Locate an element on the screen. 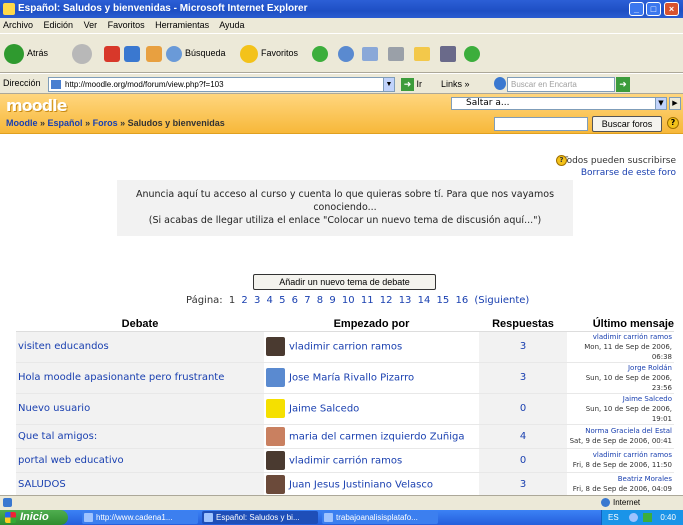 This screenshot has height=525, width=683. moodle-logo: moodle is located at coordinates (36, 105).